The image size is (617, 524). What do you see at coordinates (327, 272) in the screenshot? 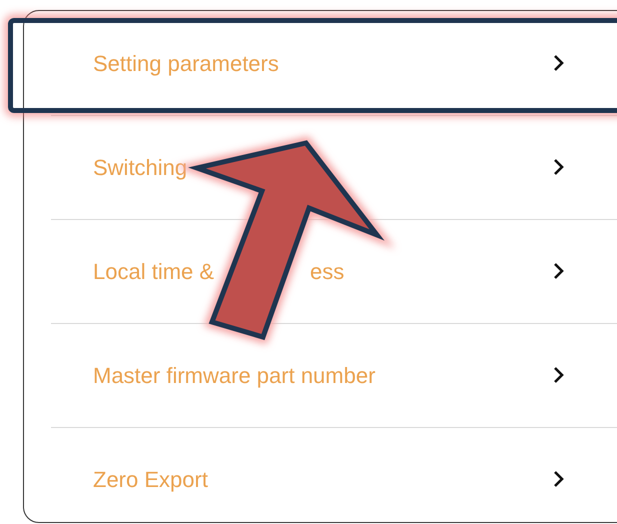
I see `menu-item-label: ess` at bounding box center [327, 272].